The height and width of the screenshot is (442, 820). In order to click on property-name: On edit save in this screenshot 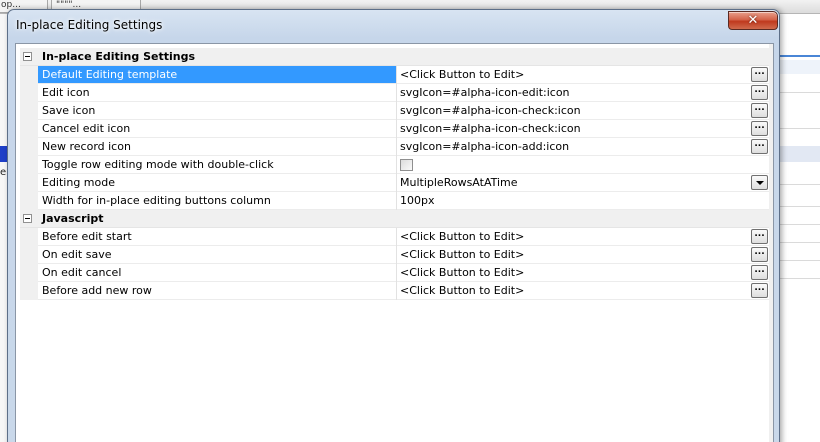, I will do `click(217, 254)`.